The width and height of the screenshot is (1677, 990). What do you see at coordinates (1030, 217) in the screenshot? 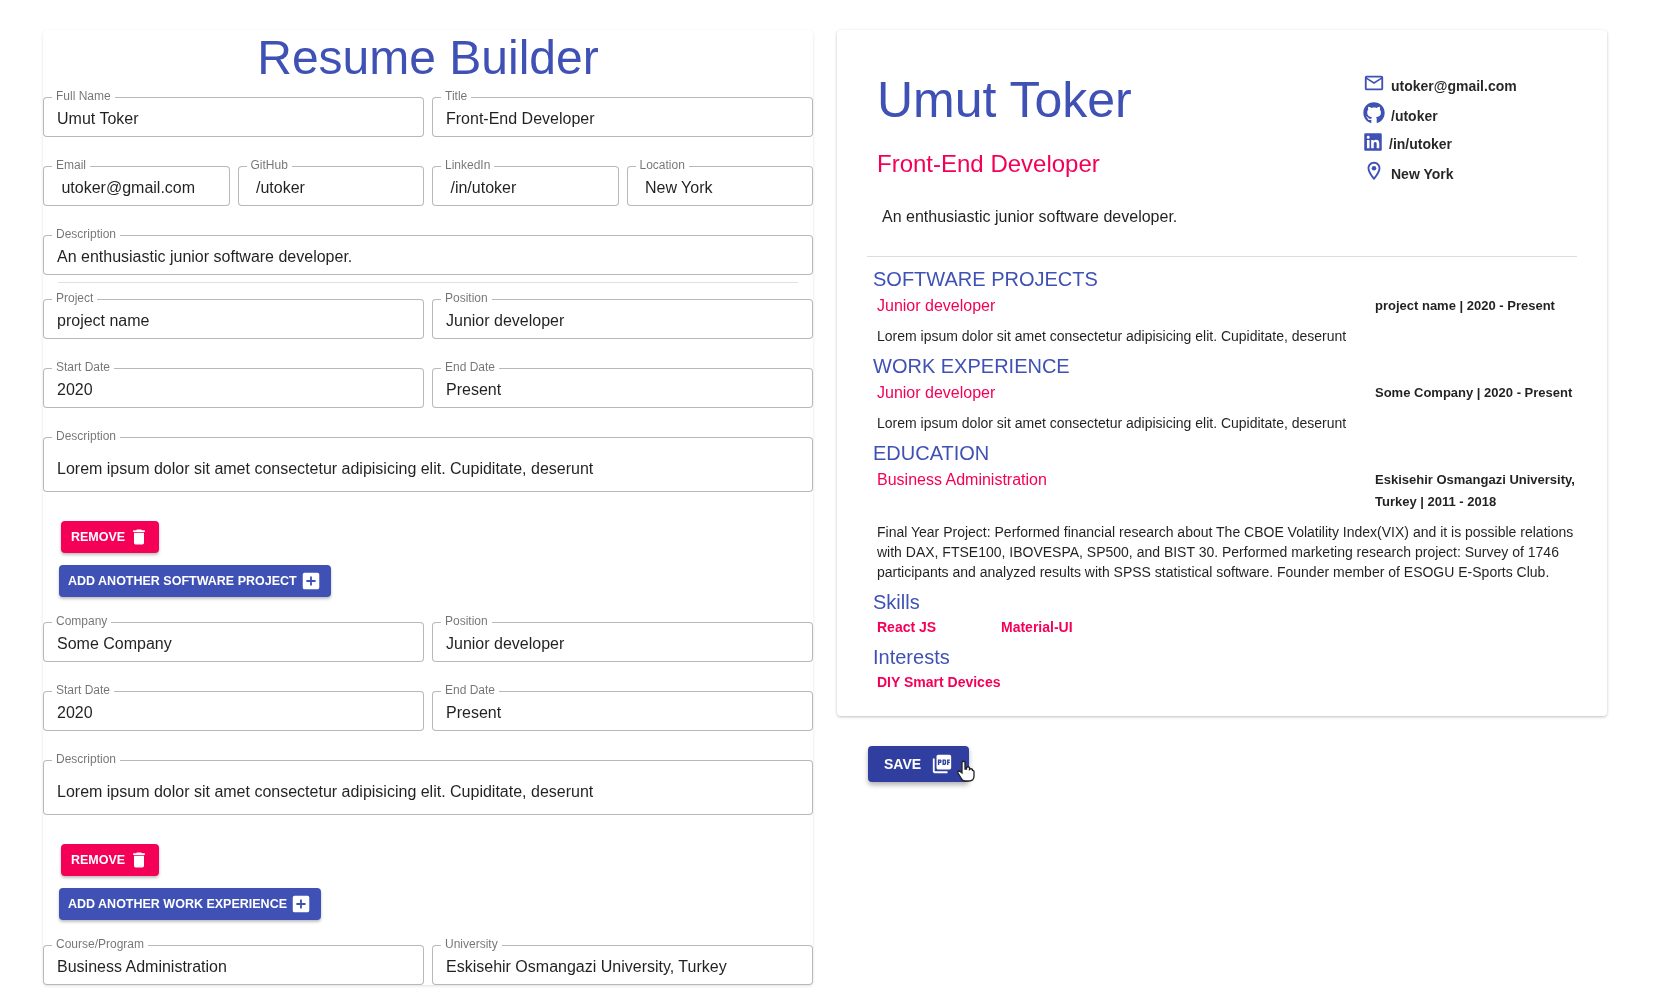
I see `resume-summary: An enthusiastic junior software developer.` at bounding box center [1030, 217].